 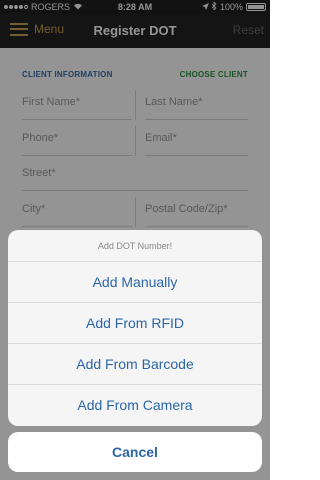 What do you see at coordinates (135, 364) in the screenshot?
I see `add-from-barcode-button: Add From Barcode` at bounding box center [135, 364].